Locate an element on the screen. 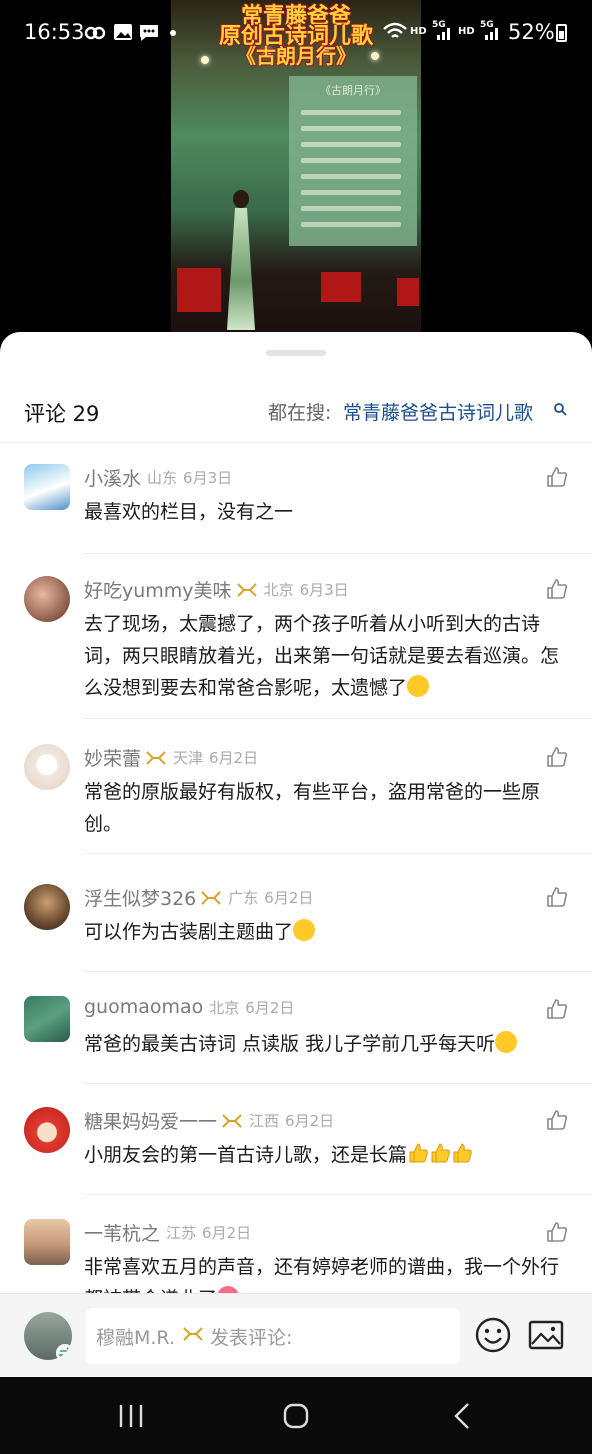  home-icon is located at coordinates (296, 1416).